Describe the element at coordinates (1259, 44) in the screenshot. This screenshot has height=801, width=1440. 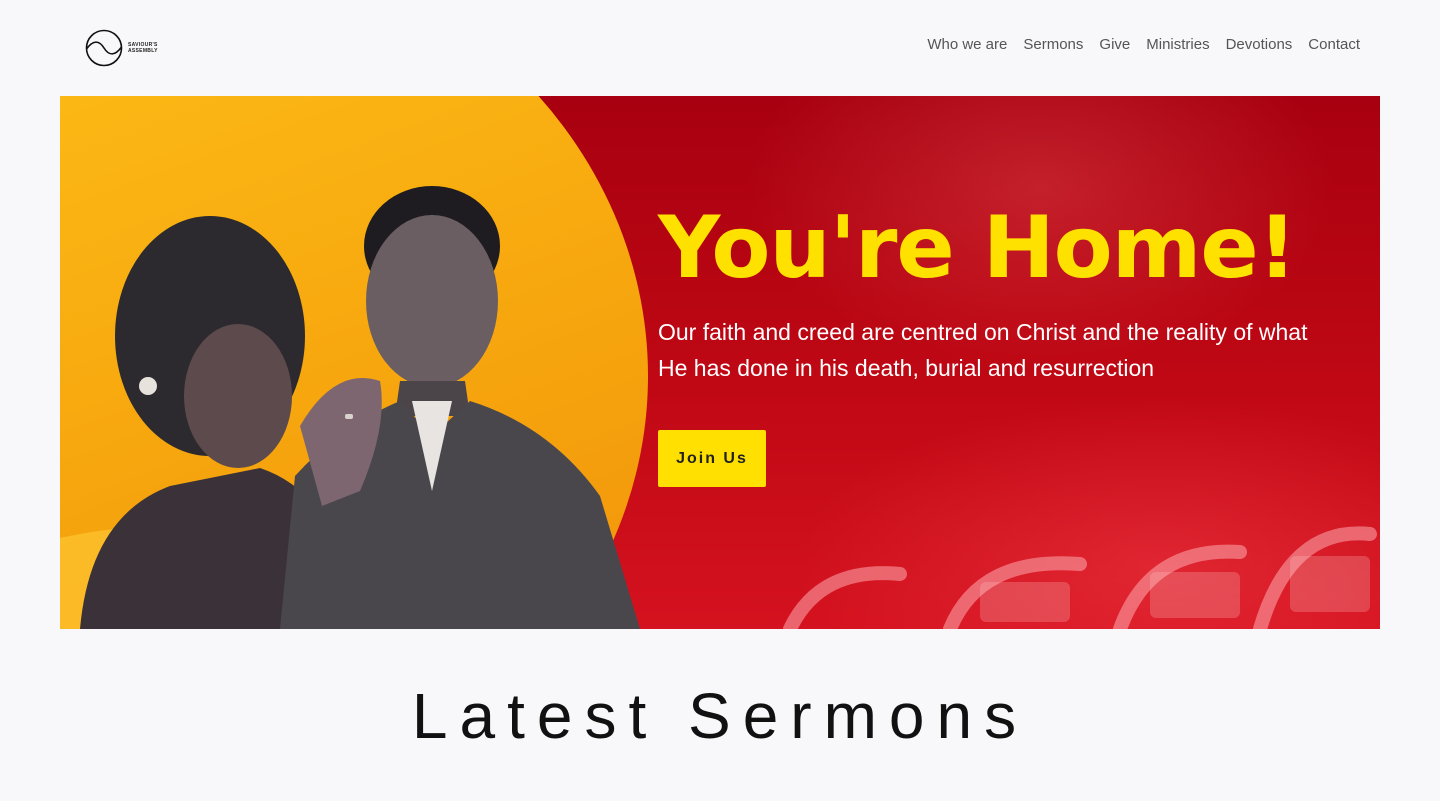
I see `nav-devotions: Devotions` at that location.